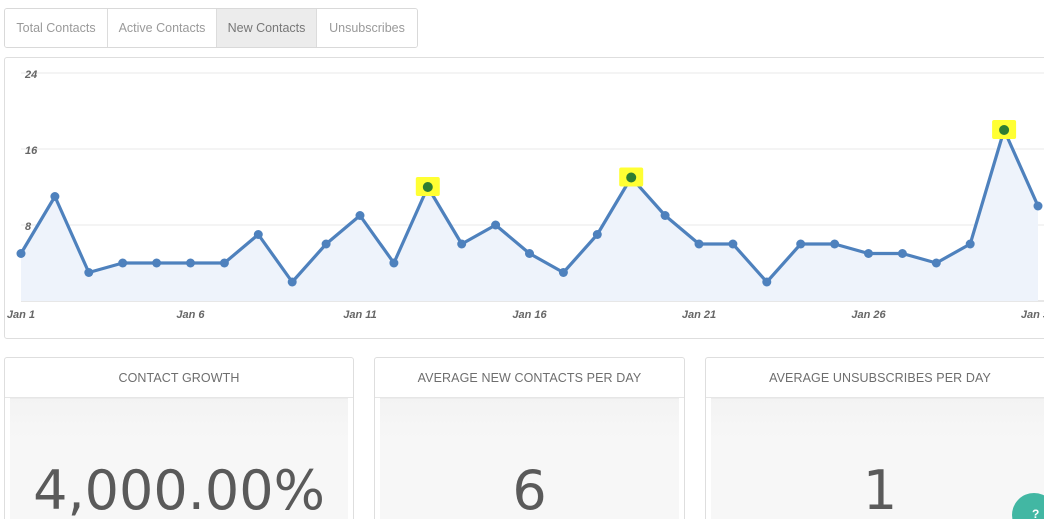 The height and width of the screenshot is (519, 1044). I want to click on contact-growth-card: CONTACT GROWTH 4,000.00%, so click(179, 438).